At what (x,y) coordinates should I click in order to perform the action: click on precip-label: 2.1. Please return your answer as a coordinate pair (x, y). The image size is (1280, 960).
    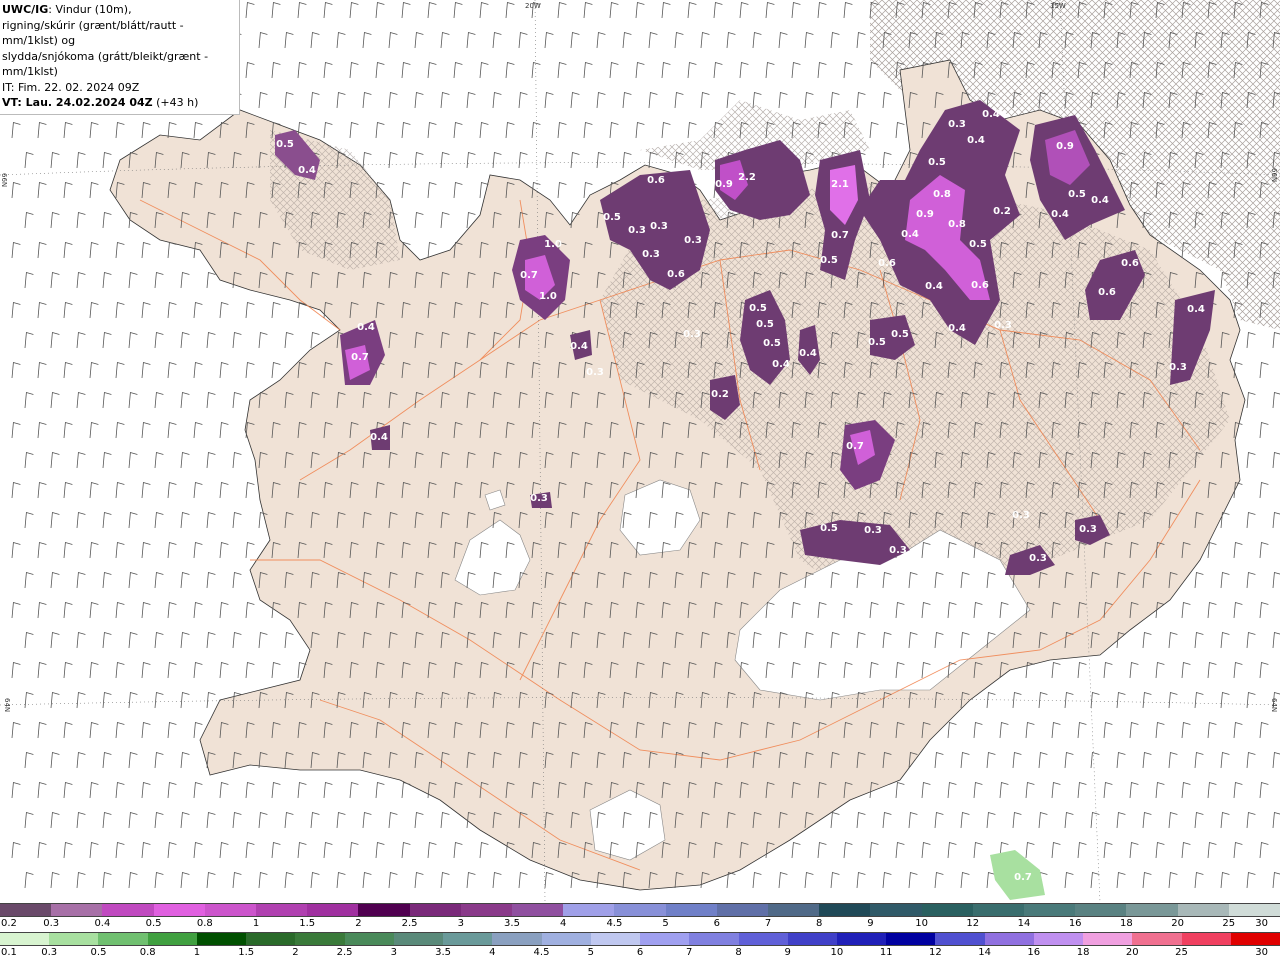
    Looking at the image, I should click on (840, 184).